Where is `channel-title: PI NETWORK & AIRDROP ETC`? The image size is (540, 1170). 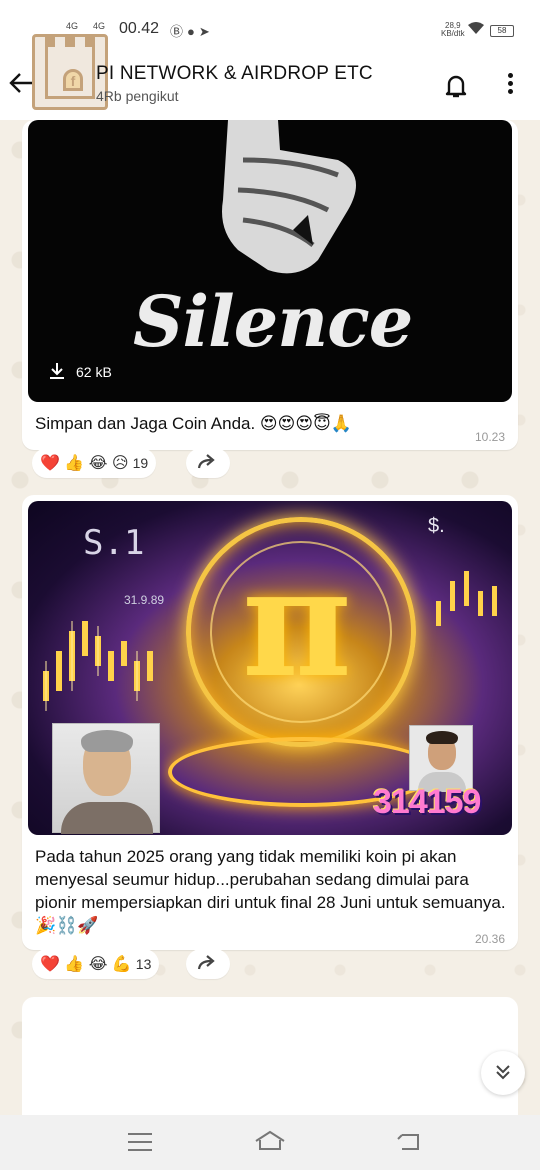 channel-title: PI NETWORK & AIRDROP ETC is located at coordinates (234, 74).